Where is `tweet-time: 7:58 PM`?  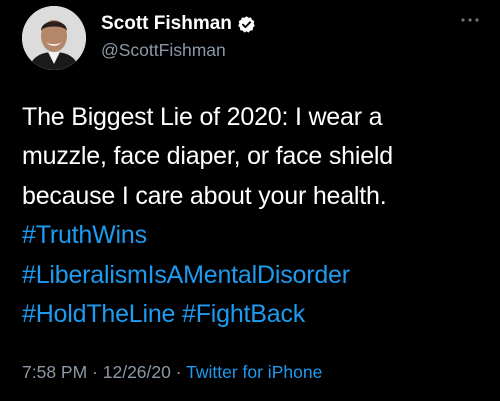 tweet-time: 7:58 PM is located at coordinates (54, 372).